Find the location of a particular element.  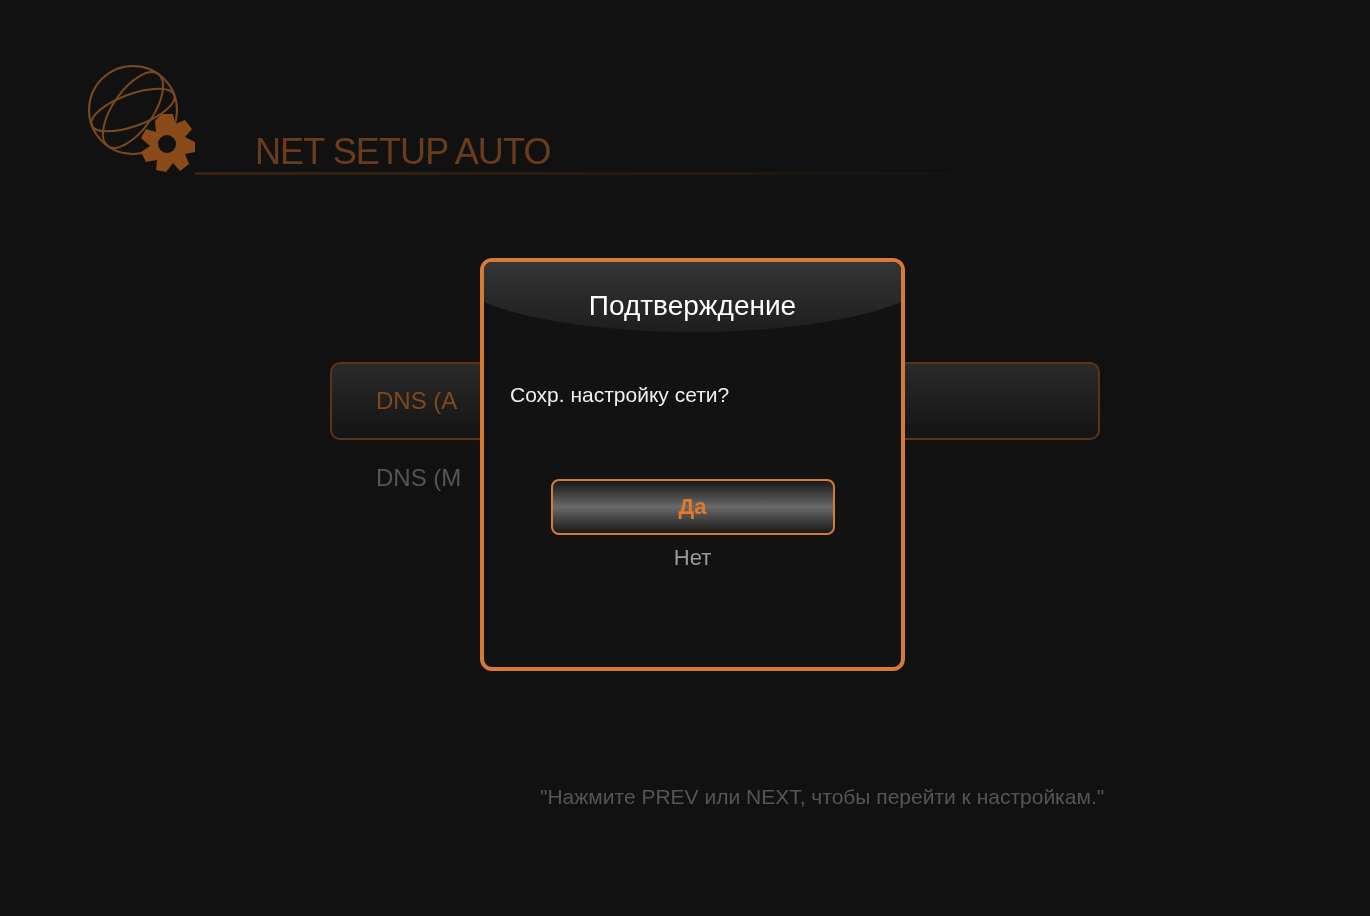

screen-title: NET SETUP AUTO is located at coordinates (403, 152).